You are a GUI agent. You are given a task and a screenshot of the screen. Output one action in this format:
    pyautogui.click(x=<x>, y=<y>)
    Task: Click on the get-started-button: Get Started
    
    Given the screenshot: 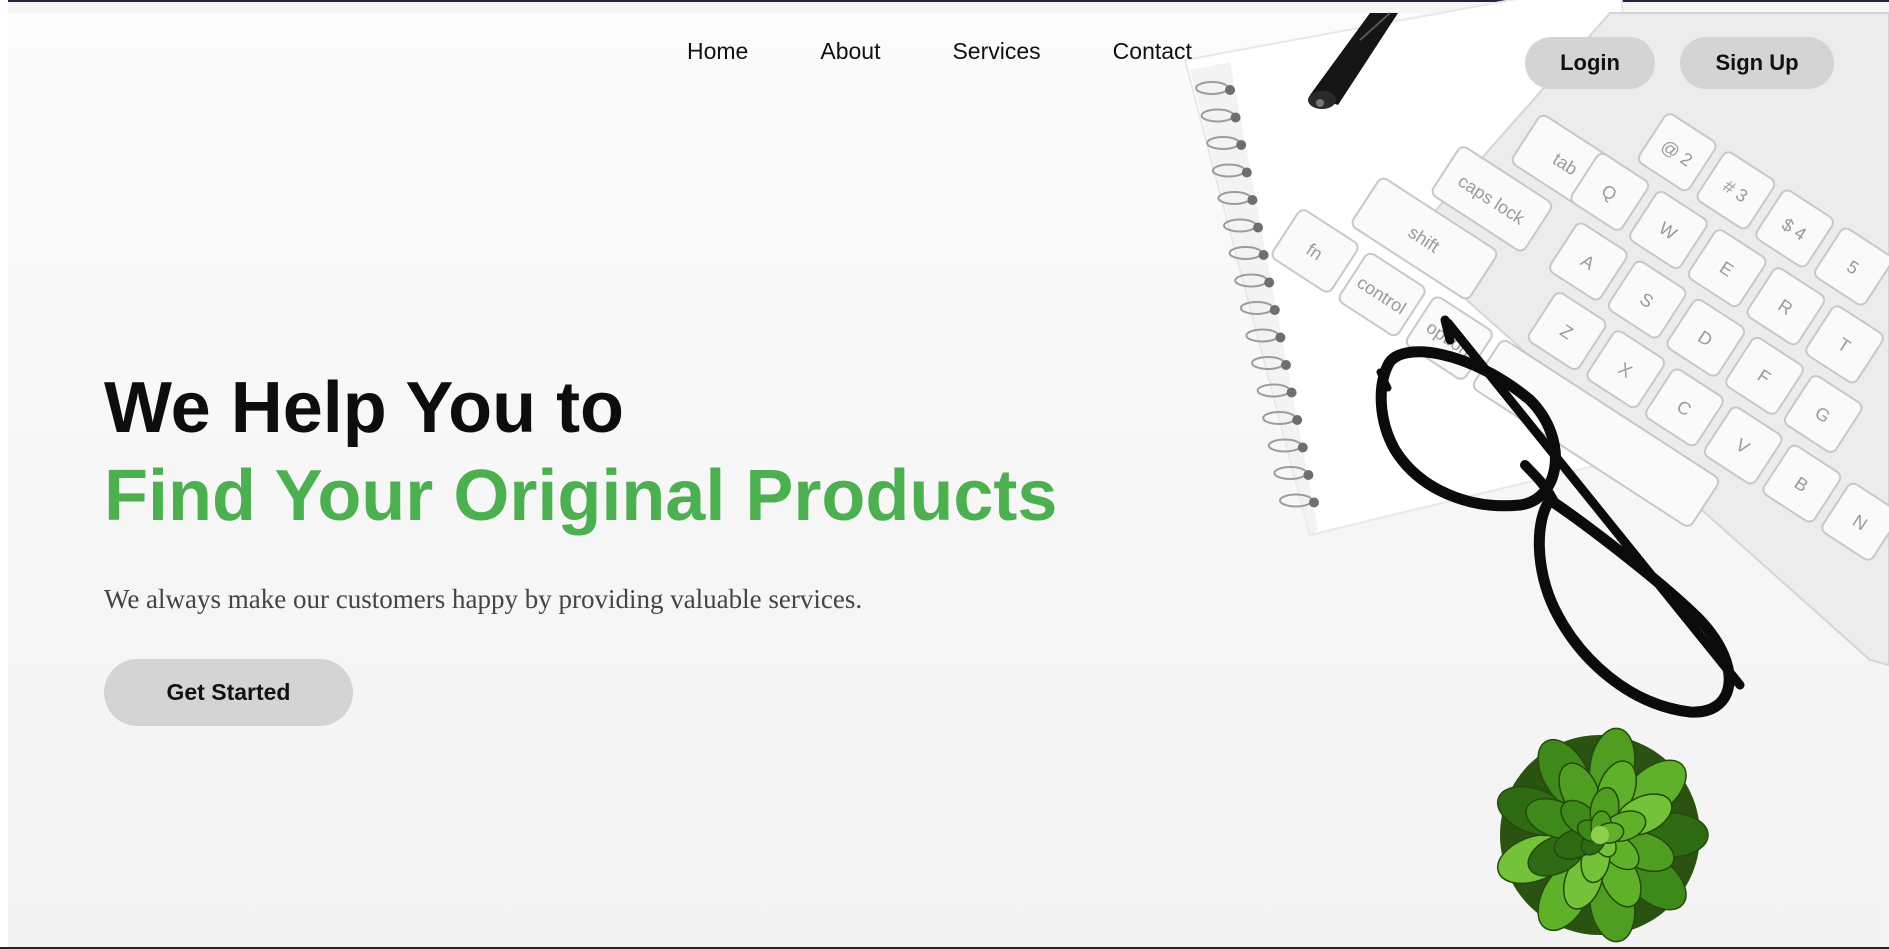 What is the action you would take?
    pyautogui.click(x=228, y=692)
    